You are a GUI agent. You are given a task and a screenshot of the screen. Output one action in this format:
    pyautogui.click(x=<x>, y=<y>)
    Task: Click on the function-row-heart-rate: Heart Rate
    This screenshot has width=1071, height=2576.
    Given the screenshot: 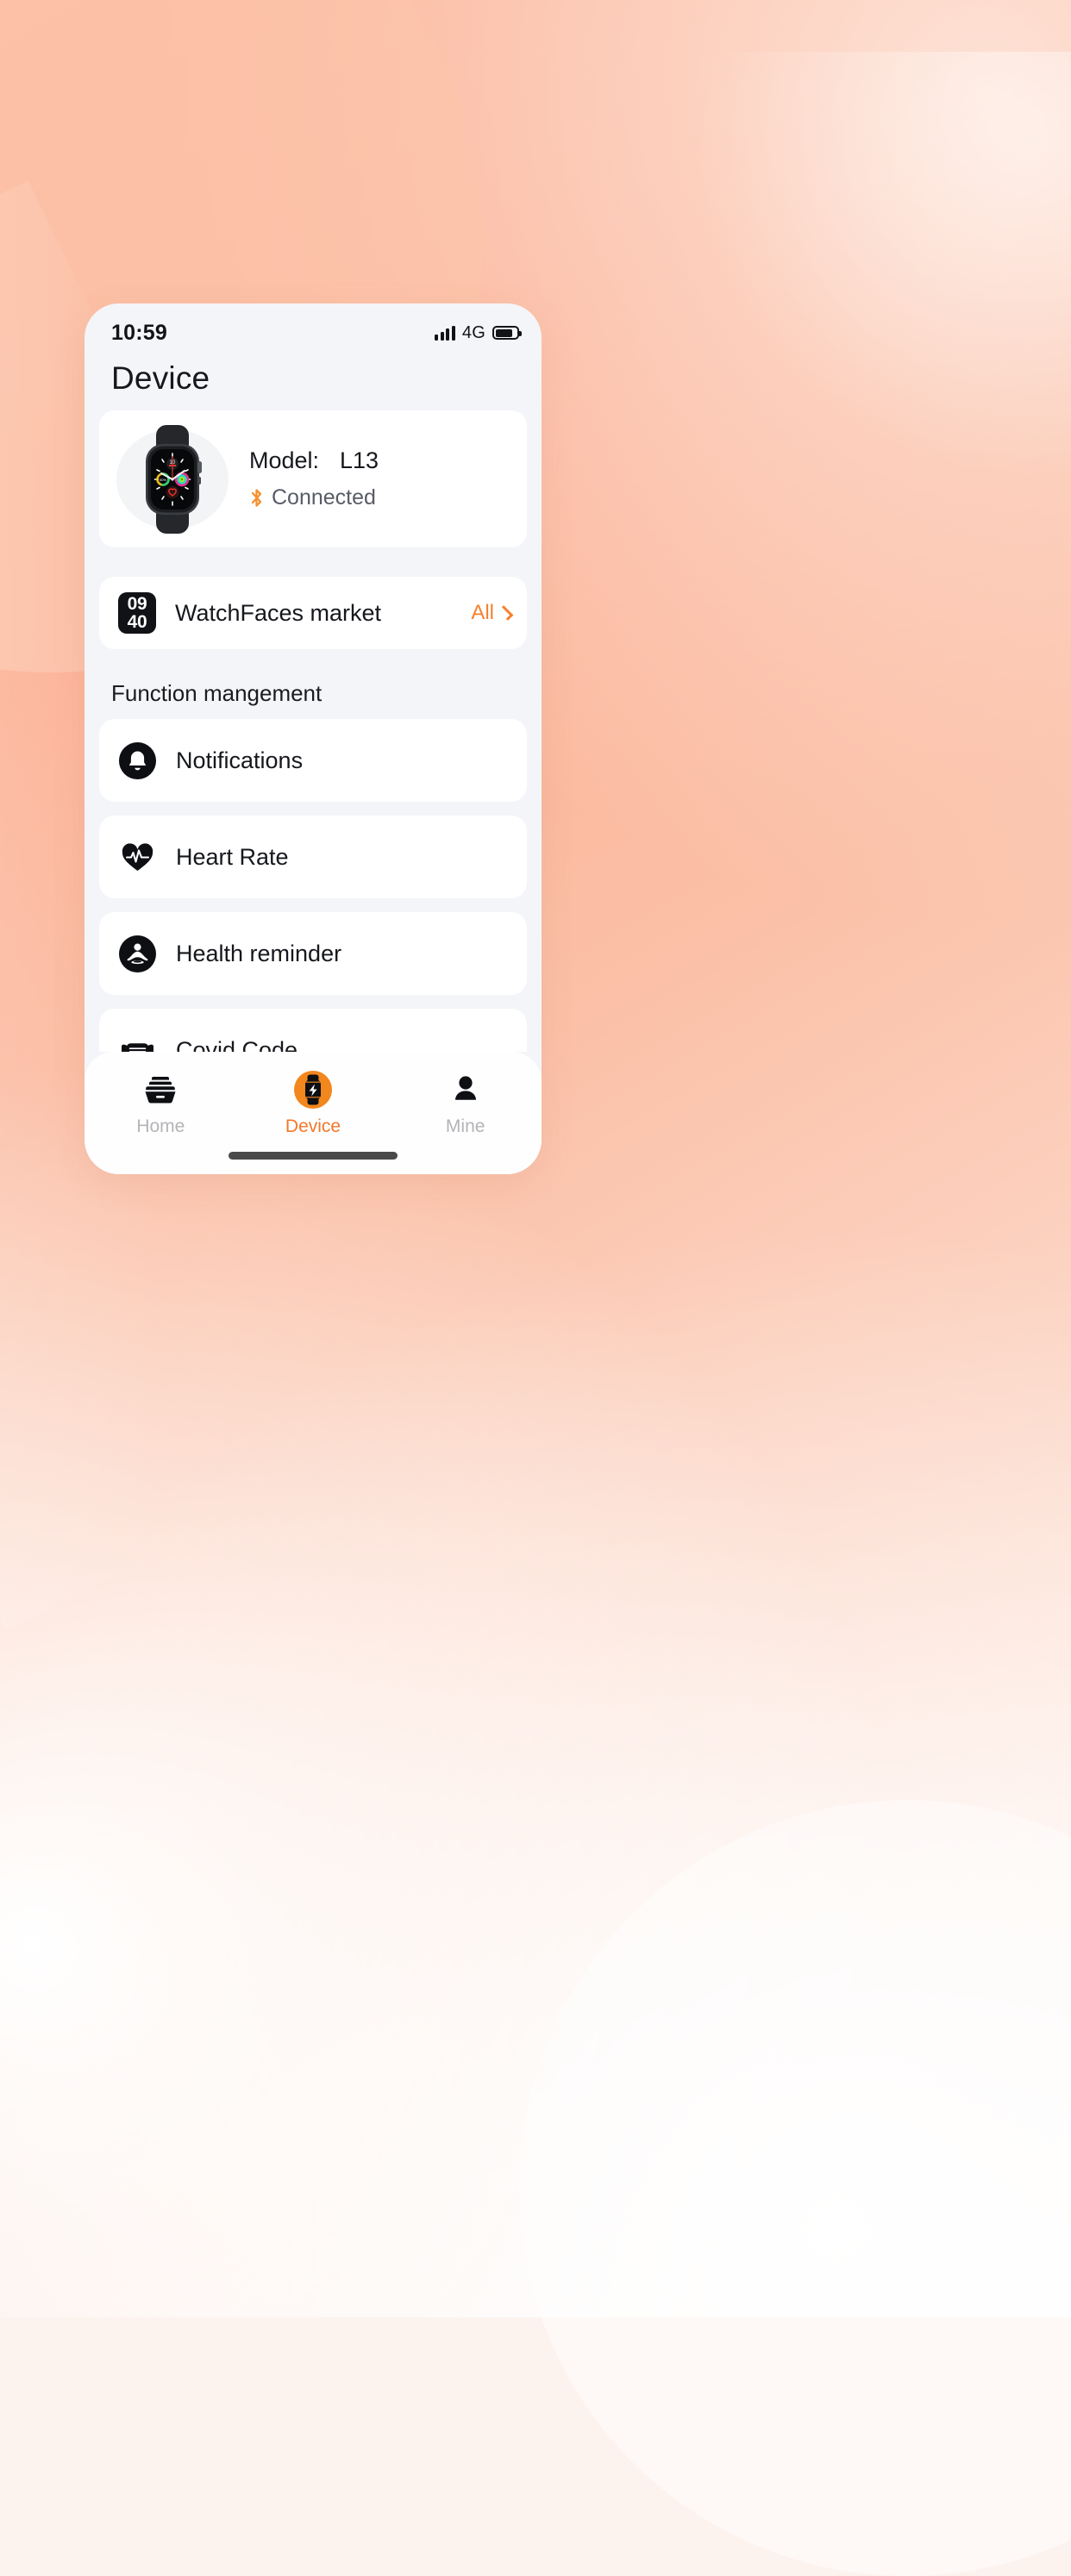 What is the action you would take?
    pyautogui.click(x=313, y=857)
    